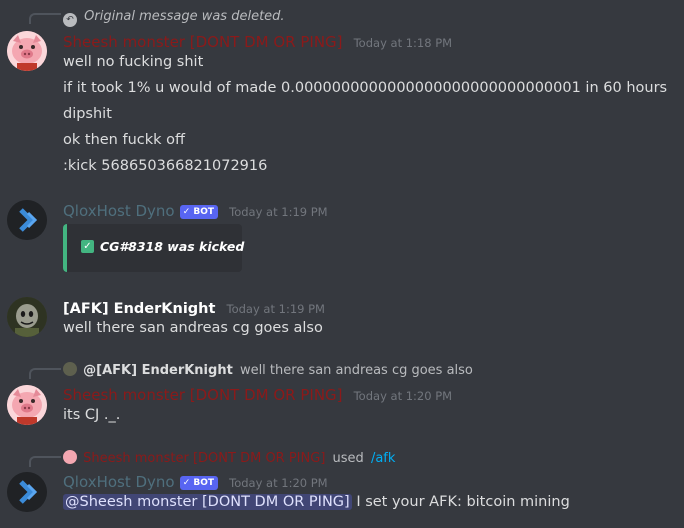 This screenshot has width=684, height=528. Describe the element at coordinates (87, 114) in the screenshot. I see `message-line: dipshit` at that location.